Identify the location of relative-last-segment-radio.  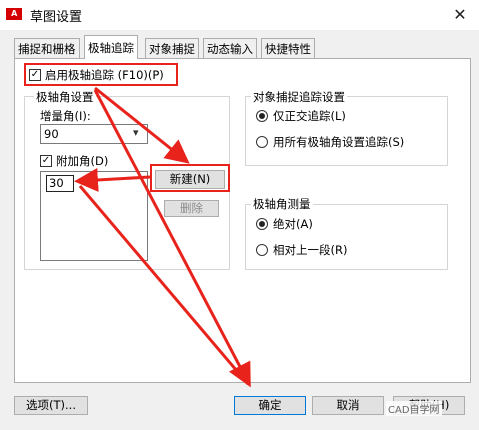
(262, 250).